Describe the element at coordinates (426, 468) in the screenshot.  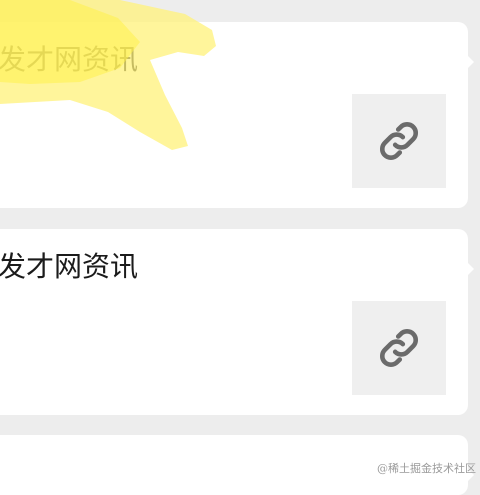
I see `watermark: @稀土掘金技术社区` at that location.